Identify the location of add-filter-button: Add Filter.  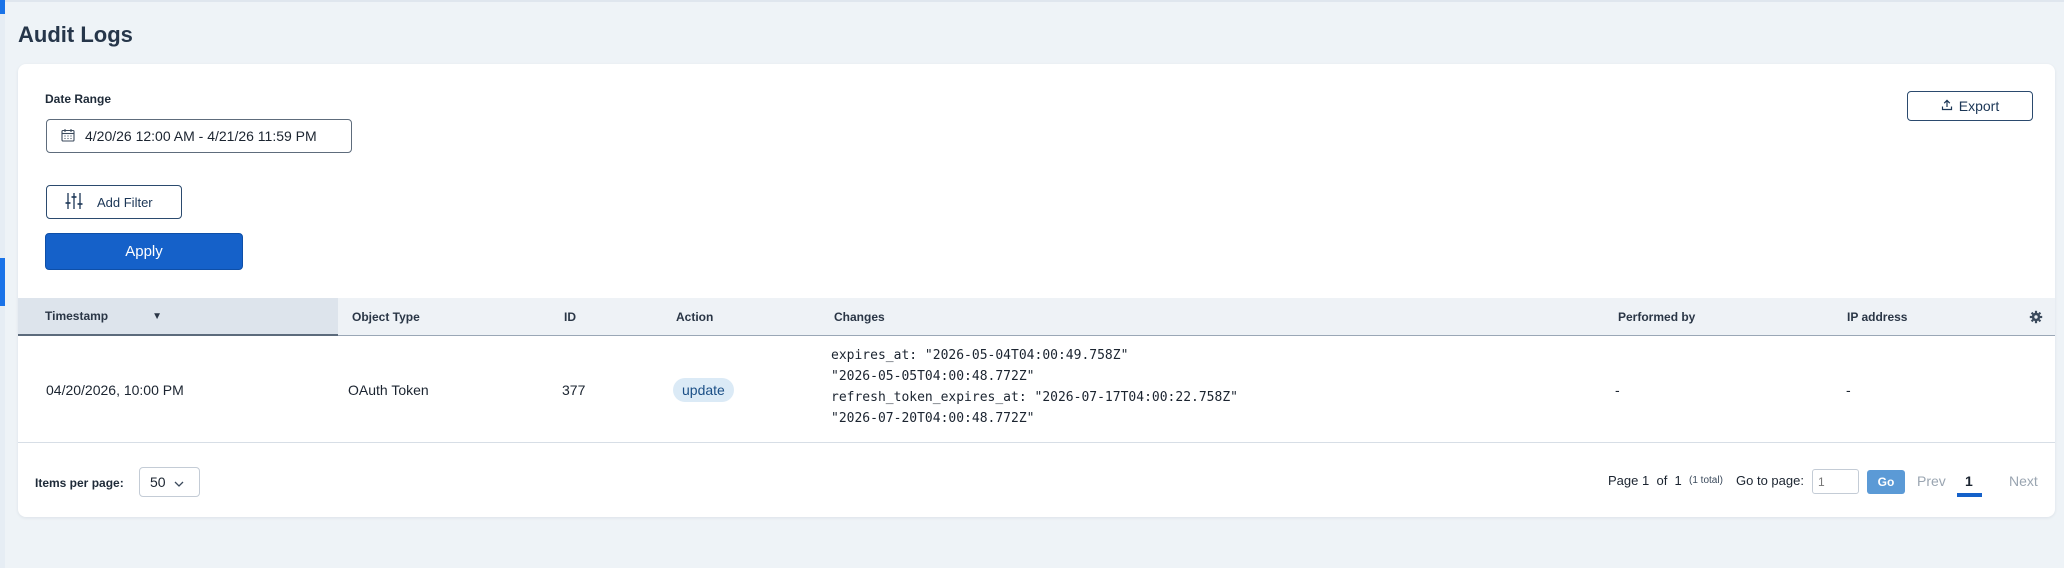
(114, 202).